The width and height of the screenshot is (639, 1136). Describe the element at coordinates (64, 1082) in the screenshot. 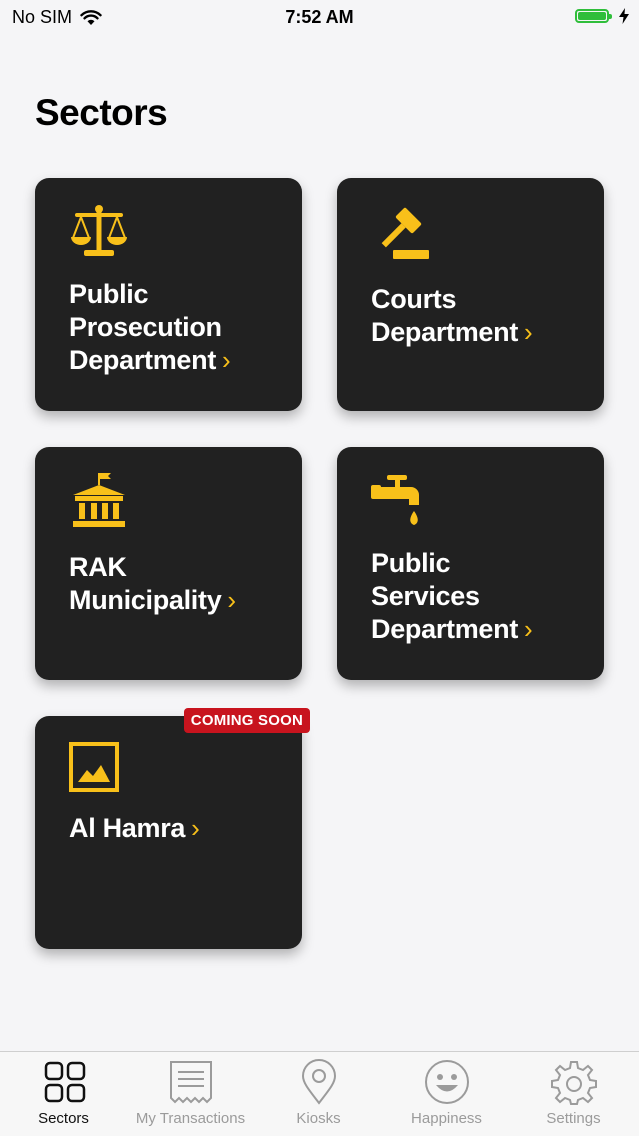

I see `grid-icon` at that location.